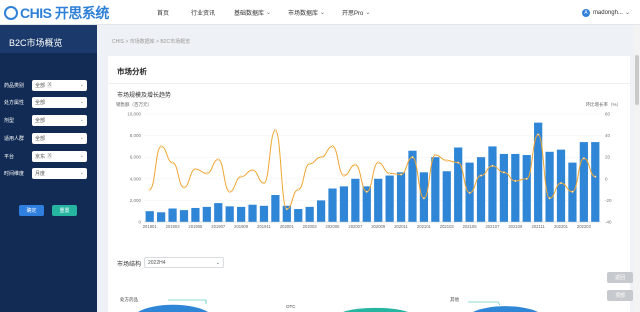 This screenshot has height=312, width=640. Describe the element at coordinates (218, 226) in the screenshot. I see `x-tick-label: 201907` at that location.